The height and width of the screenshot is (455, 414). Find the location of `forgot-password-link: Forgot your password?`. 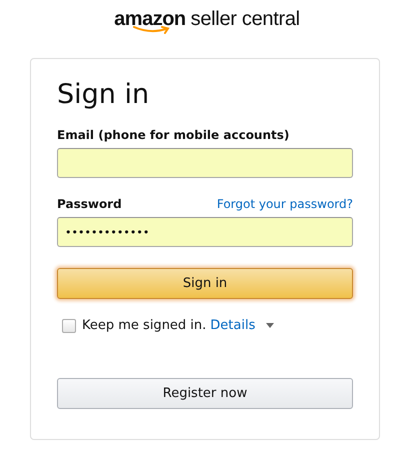

forgot-password-link: Forgot your password? is located at coordinates (284, 204).